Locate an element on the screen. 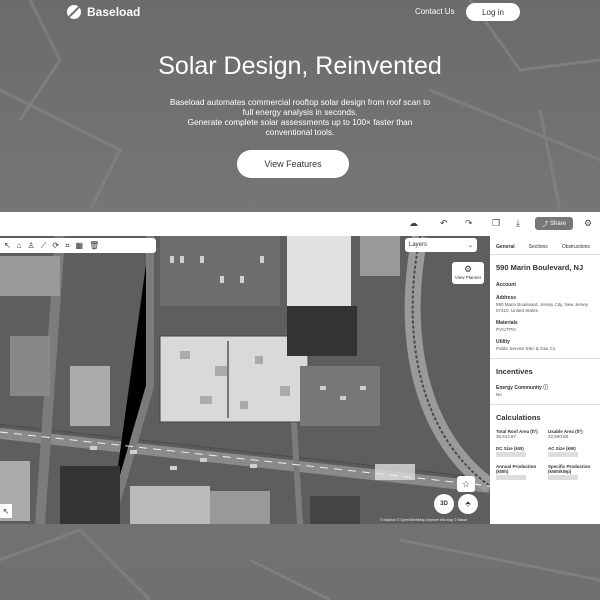 This screenshot has width=600, height=600. drawing-toolbar: ↖ ⌂ ♙ ⟋ ⟳ ⌗ ▦ 🗑 is located at coordinates (78, 245).